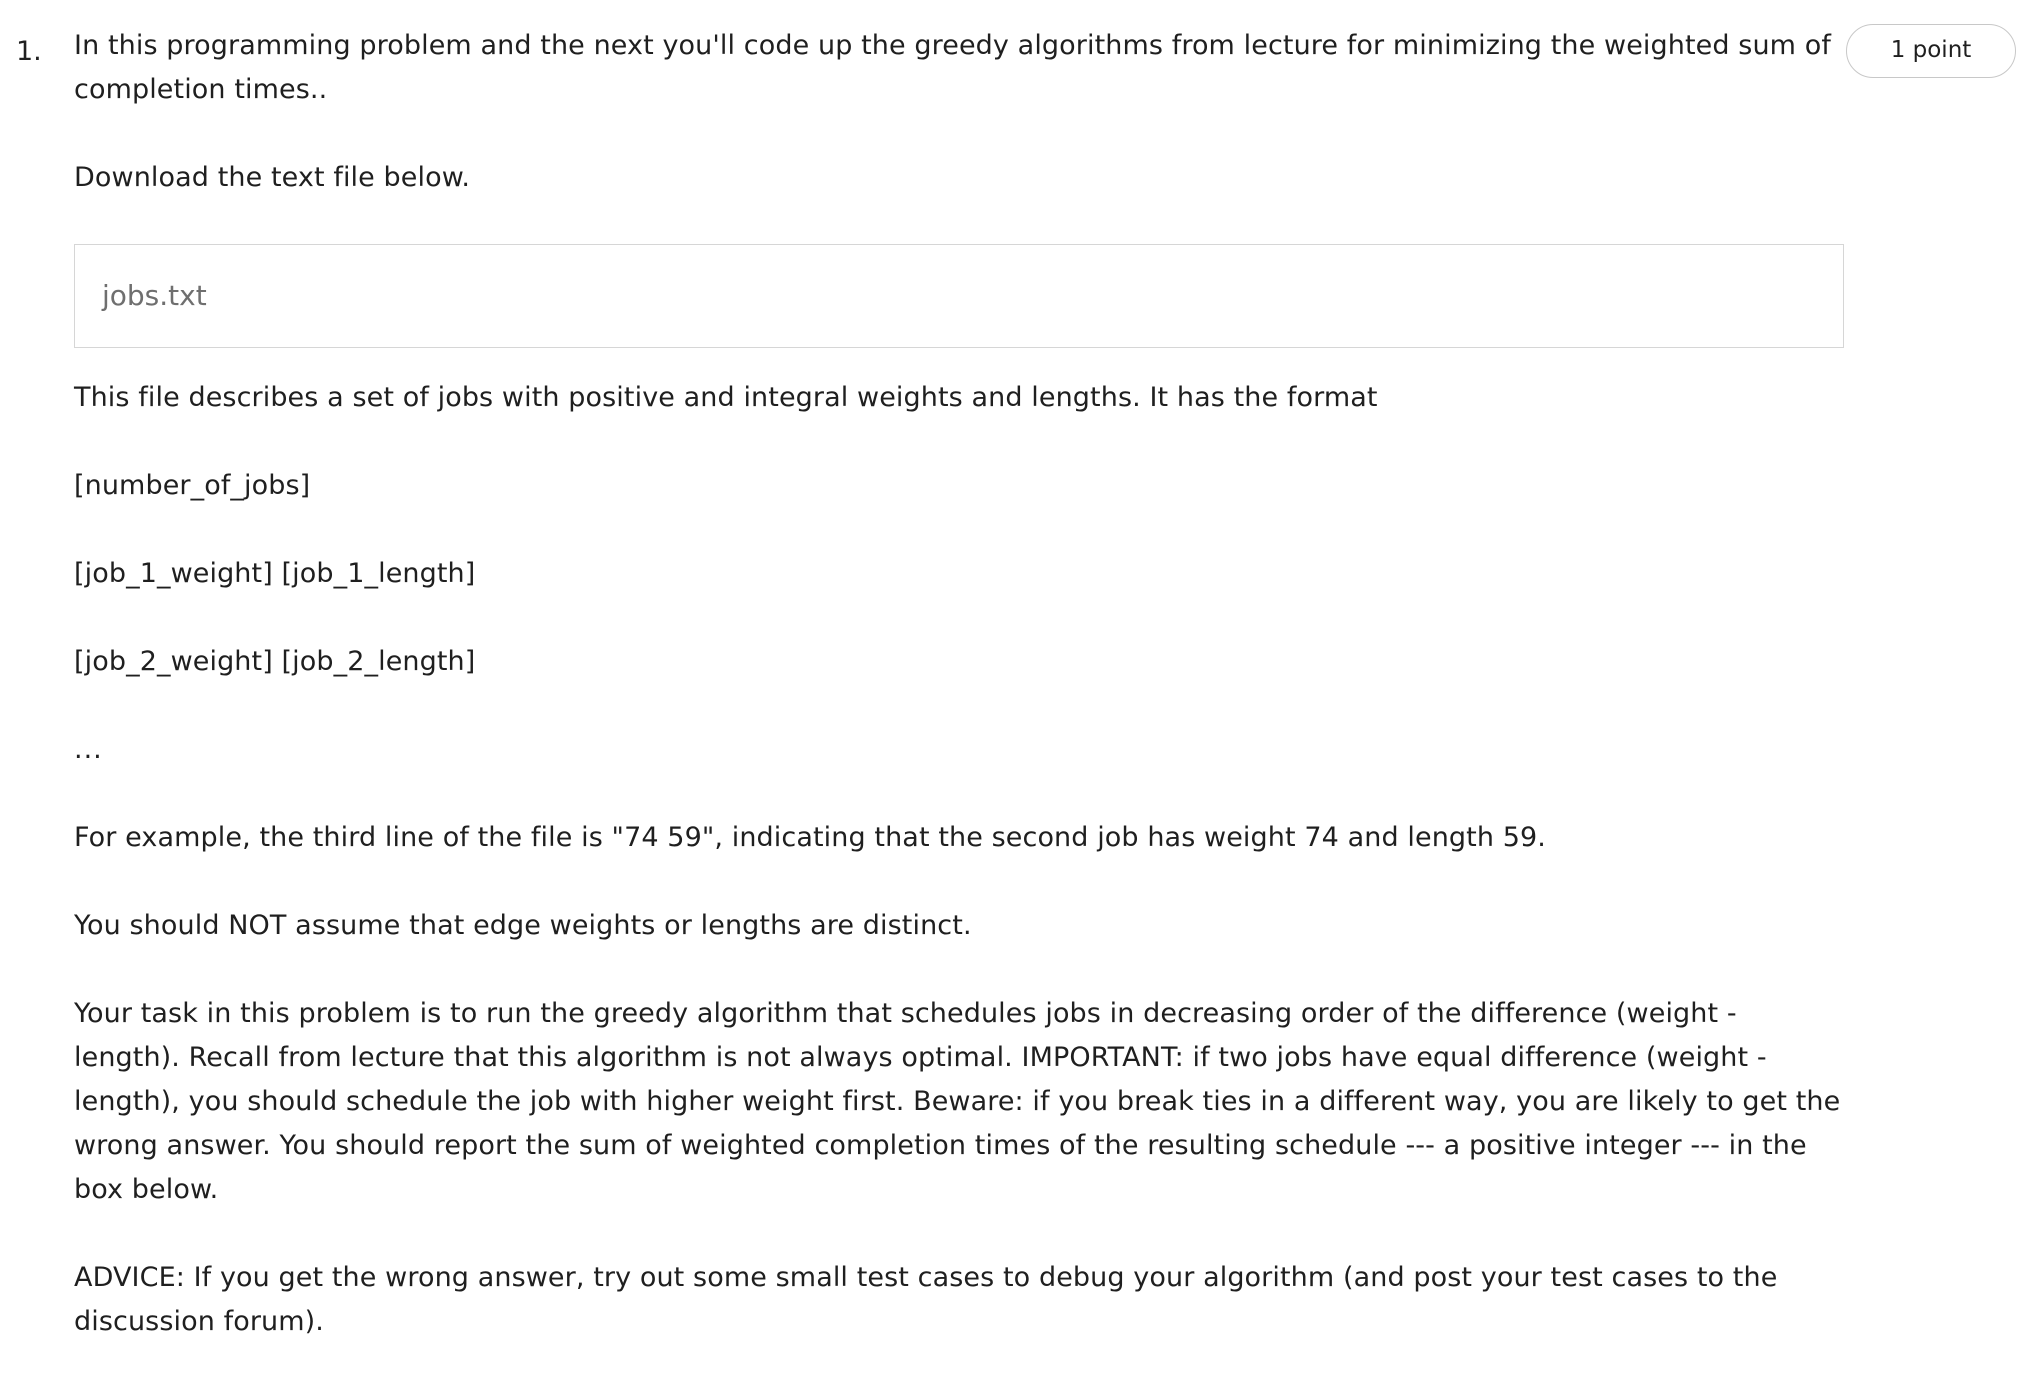 Image resolution: width=2041 pixels, height=1388 pixels. What do you see at coordinates (275, 573) in the screenshot?
I see `format-line: [job_1_weight] [job_1_length]` at bounding box center [275, 573].